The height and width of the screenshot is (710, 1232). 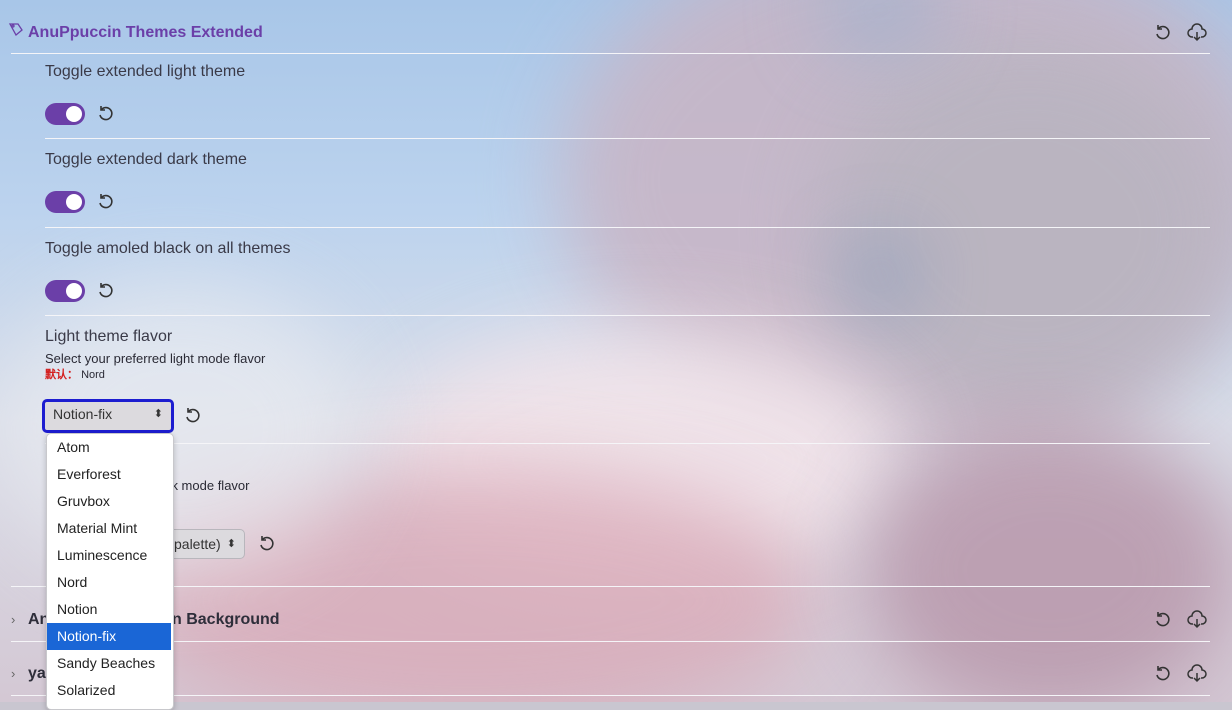 I want to click on extended-light-toggle, so click(x=65, y=114).